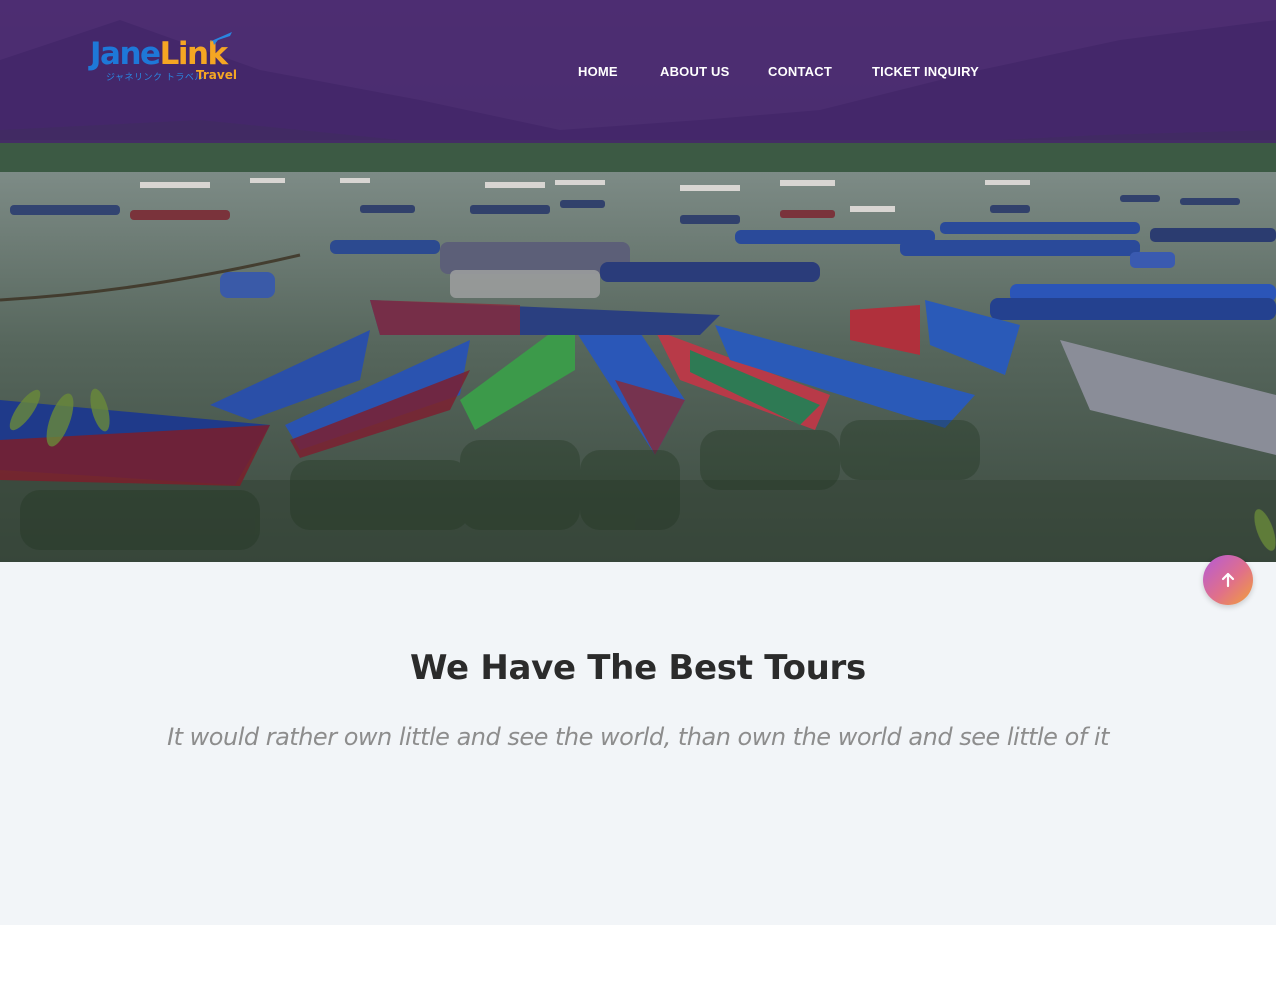 This screenshot has height=988, width=1276. What do you see at coordinates (800, 72) in the screenshot?
I see `nav-contact: CONTACT` at bounding box center [800, 72].